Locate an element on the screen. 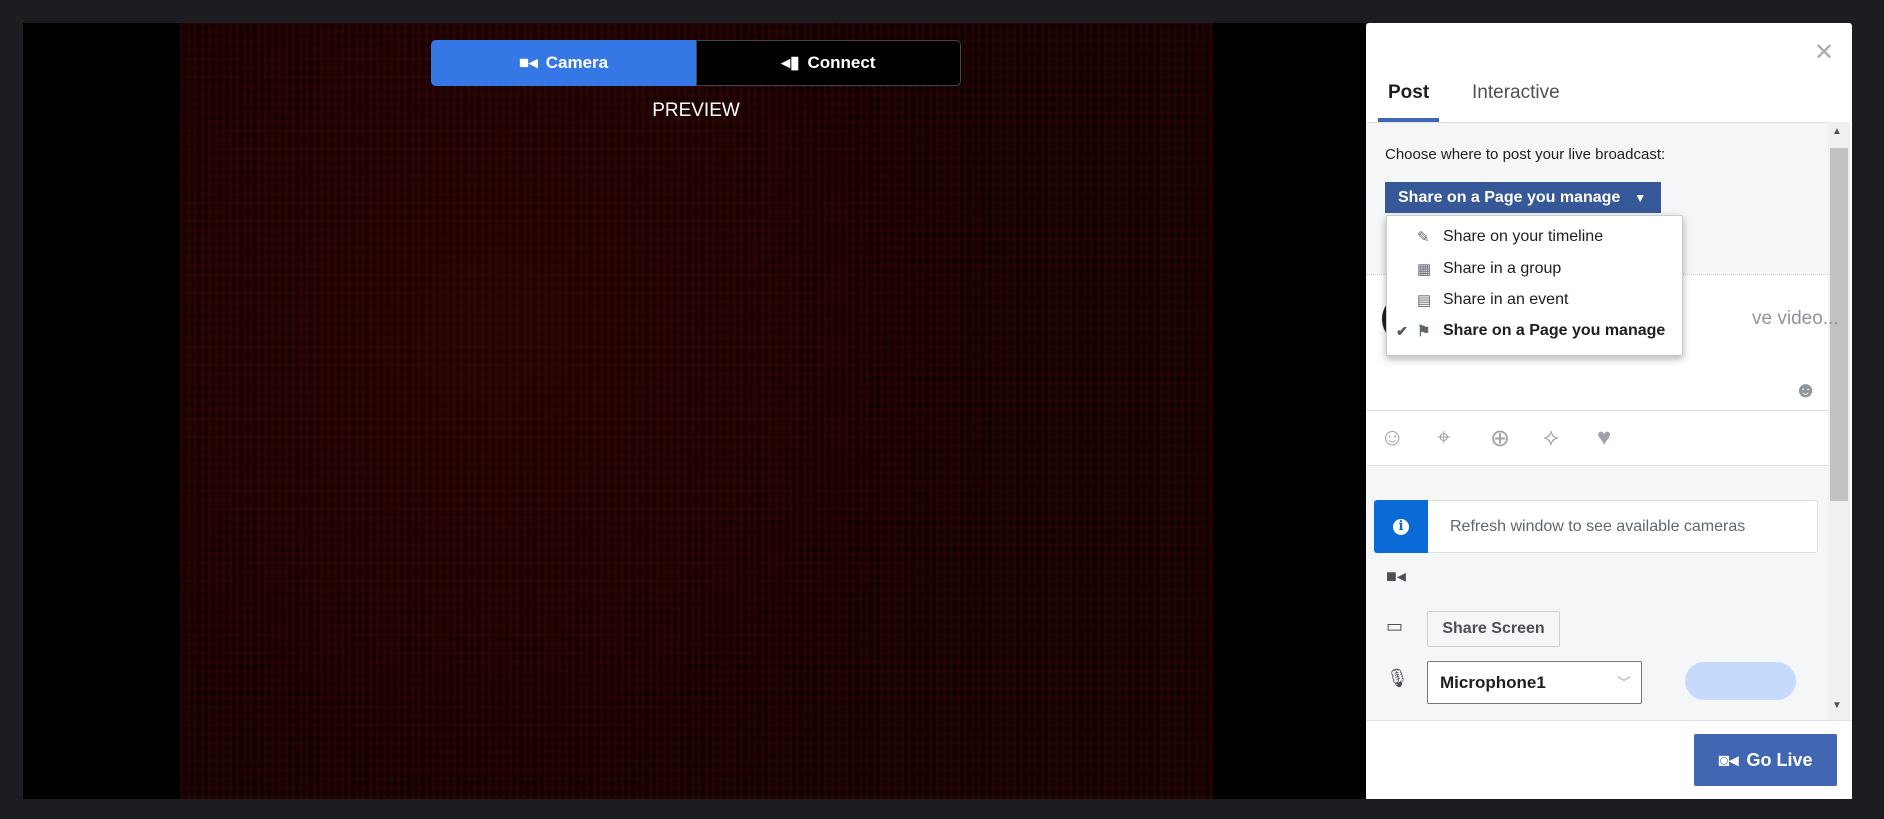  scroll-down-icon: ▼ is located at coordinates (1837, 705).